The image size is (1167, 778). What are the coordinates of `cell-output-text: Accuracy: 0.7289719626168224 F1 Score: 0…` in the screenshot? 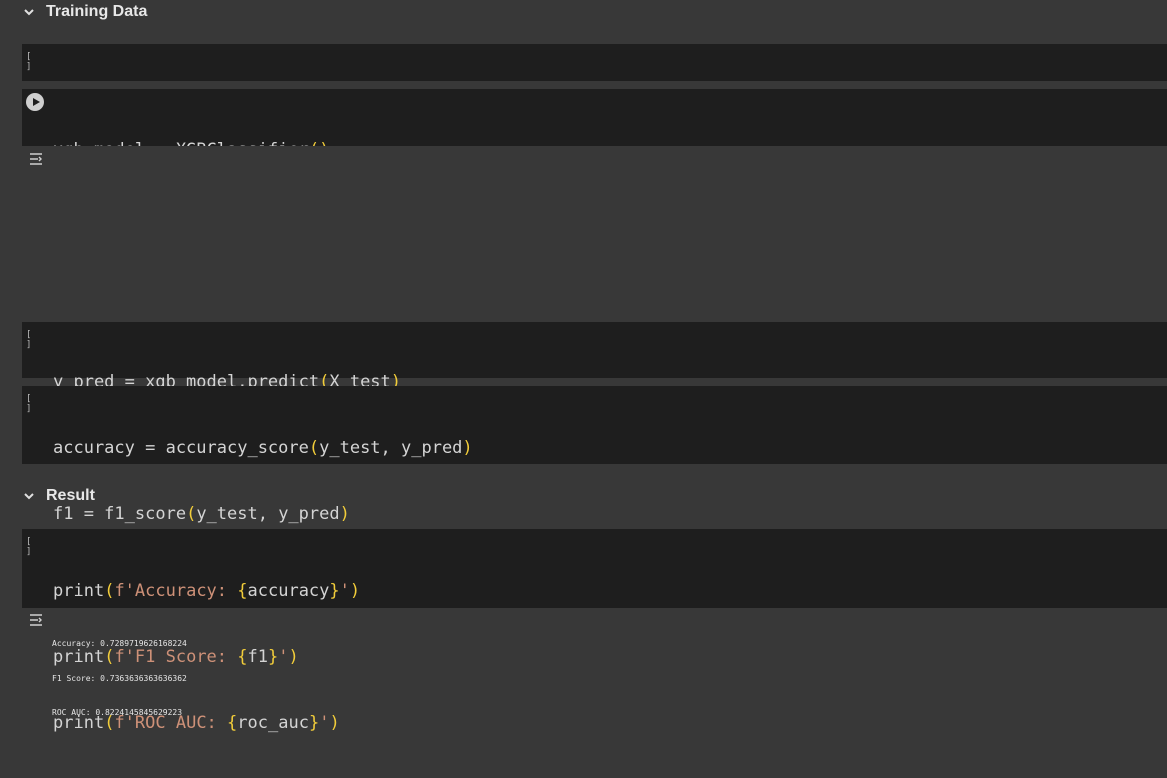 It's located at (119, 672).